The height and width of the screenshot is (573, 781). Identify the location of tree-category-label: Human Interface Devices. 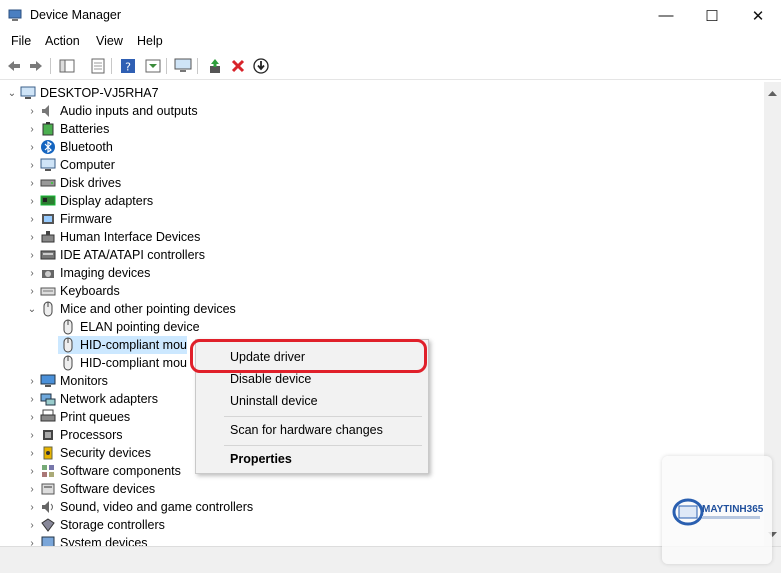
(130, 237).